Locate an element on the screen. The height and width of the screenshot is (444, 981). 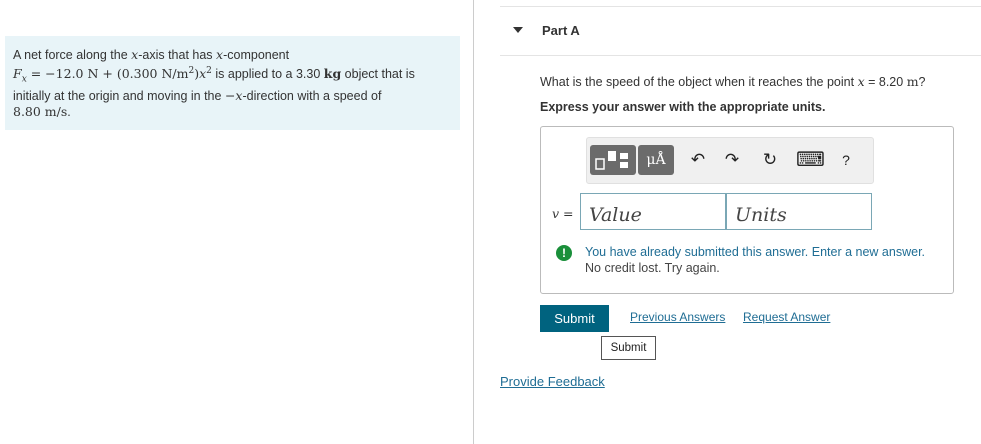
previous-answers-link: Previous Answers is located at coordinates (677, 317).